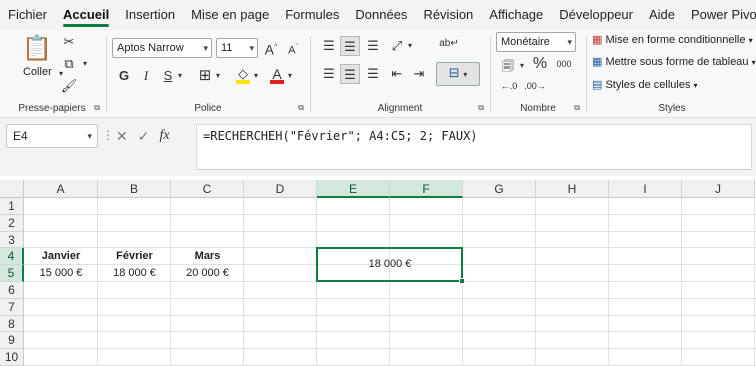 This screenshot has width=756, height=366. Describe the element at coordinates (207, 273) in the screenshot. I see `cell-c5: 20 000 €` at that location.